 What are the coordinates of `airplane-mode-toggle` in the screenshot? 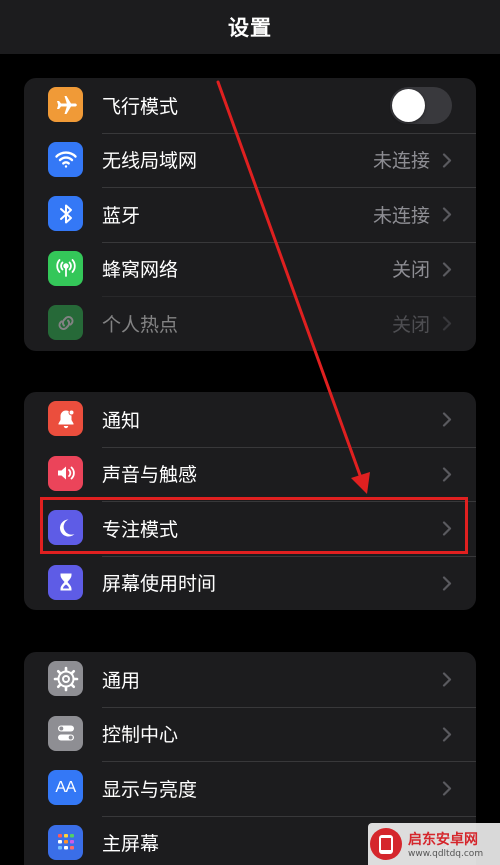 It's located at (421, 105).